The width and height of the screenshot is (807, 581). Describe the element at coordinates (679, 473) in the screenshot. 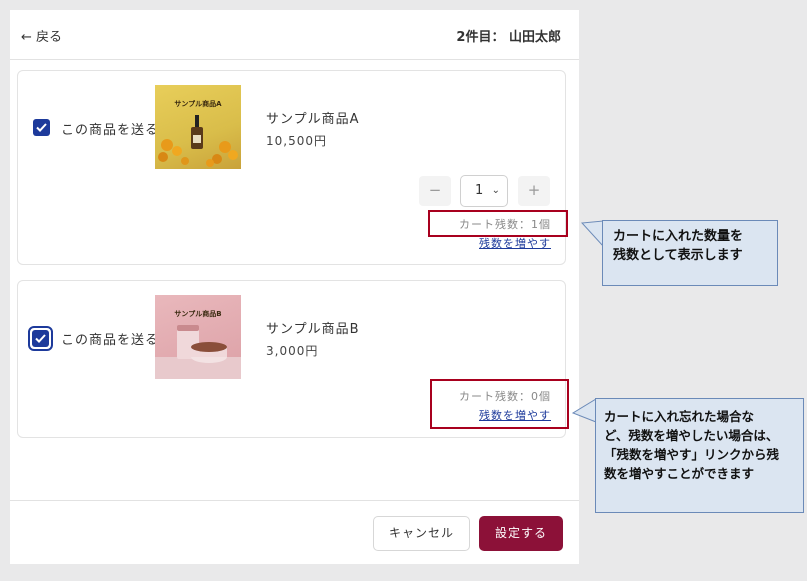

I see `callout-line: 数を増やすことができます` at that location.